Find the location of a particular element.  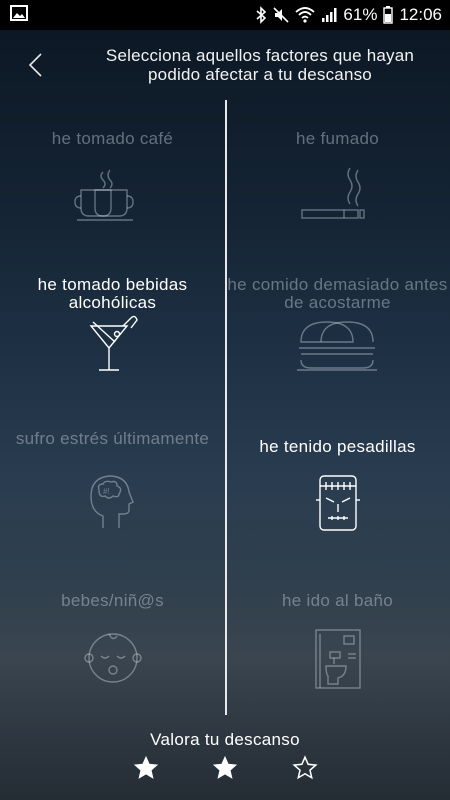

cigarette-icon is located at coordinates (337, 198).